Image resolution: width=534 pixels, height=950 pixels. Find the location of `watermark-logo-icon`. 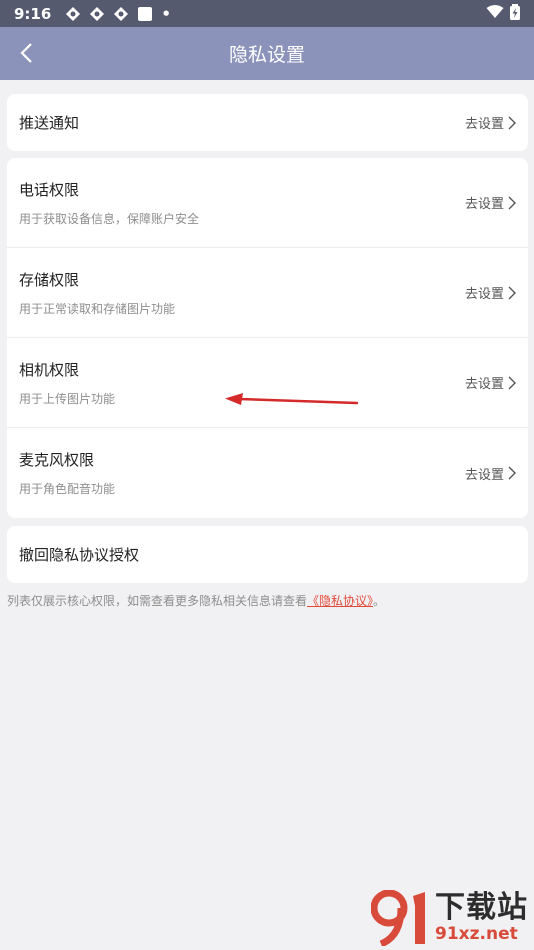

watermark-logo-icon is located at coordinates (398, 918).